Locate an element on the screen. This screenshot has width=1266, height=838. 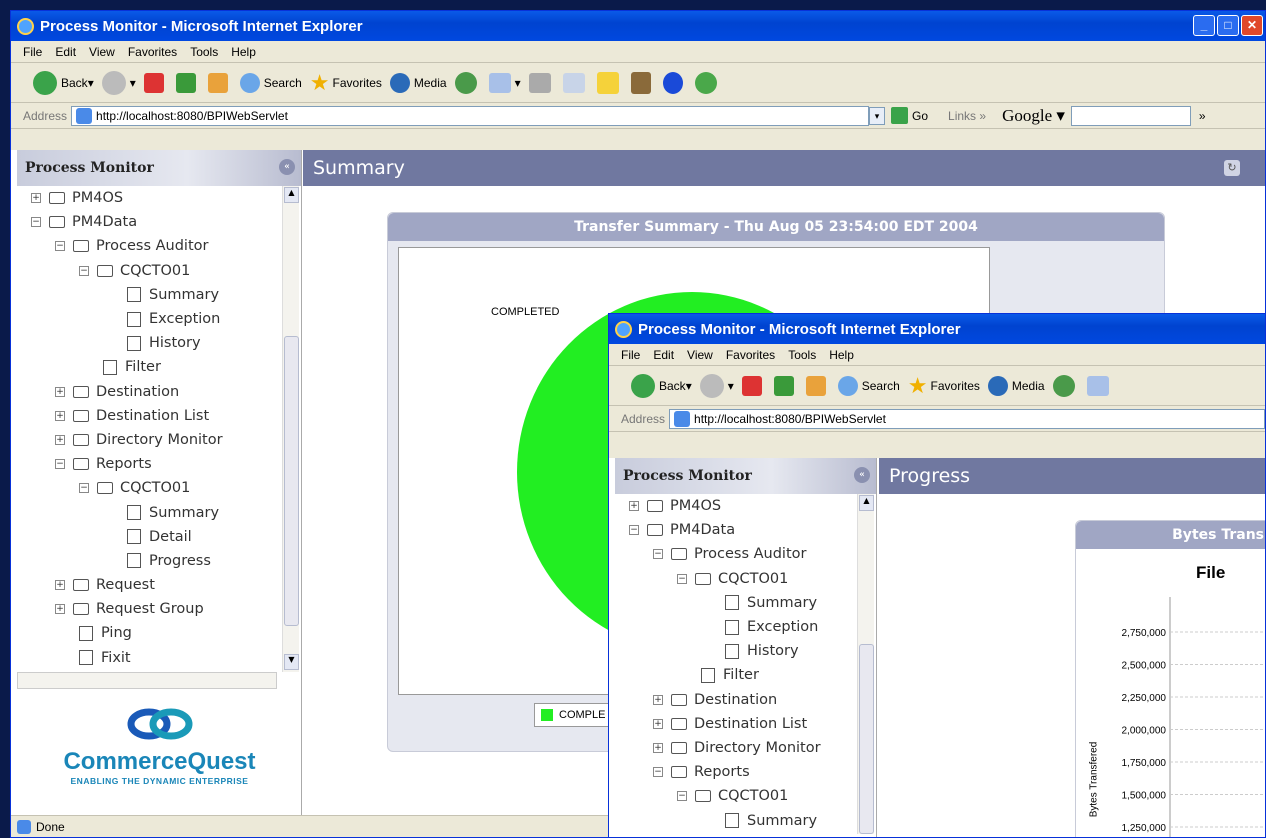
notes-button is located at coordinates (609, 82).